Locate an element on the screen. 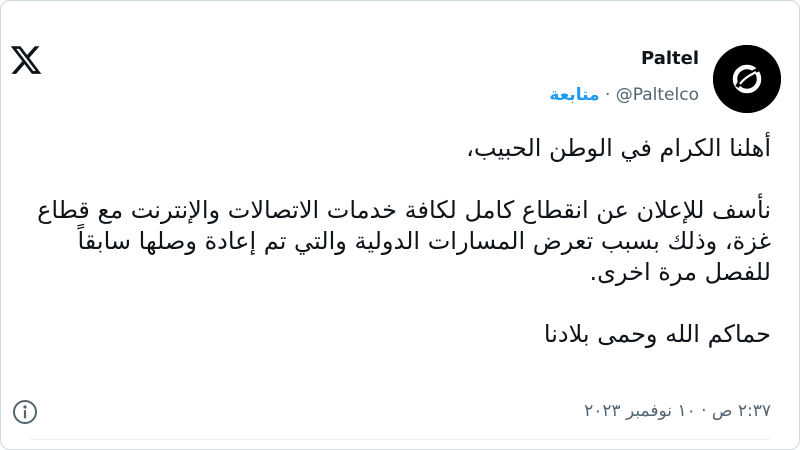 The width and height of the screenshot is (800, 450). avatar is located at coordinates (747, 79).